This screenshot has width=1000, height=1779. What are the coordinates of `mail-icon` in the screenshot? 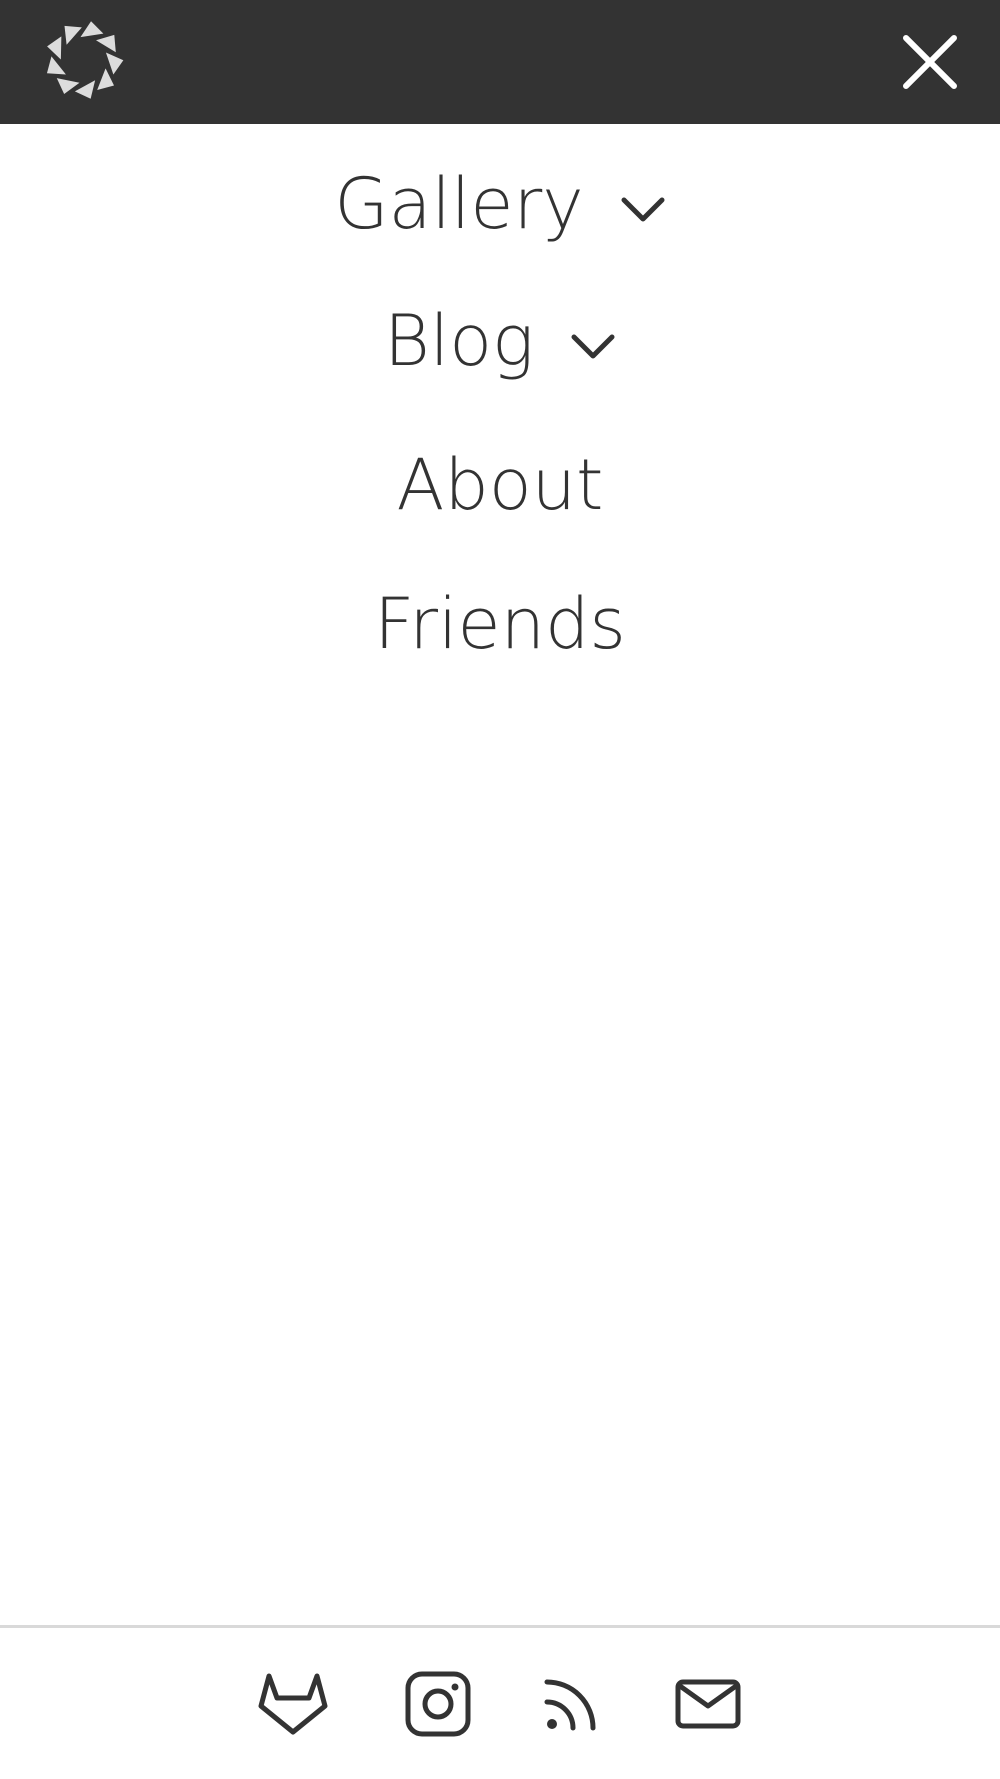 It's located at (708, 1704).